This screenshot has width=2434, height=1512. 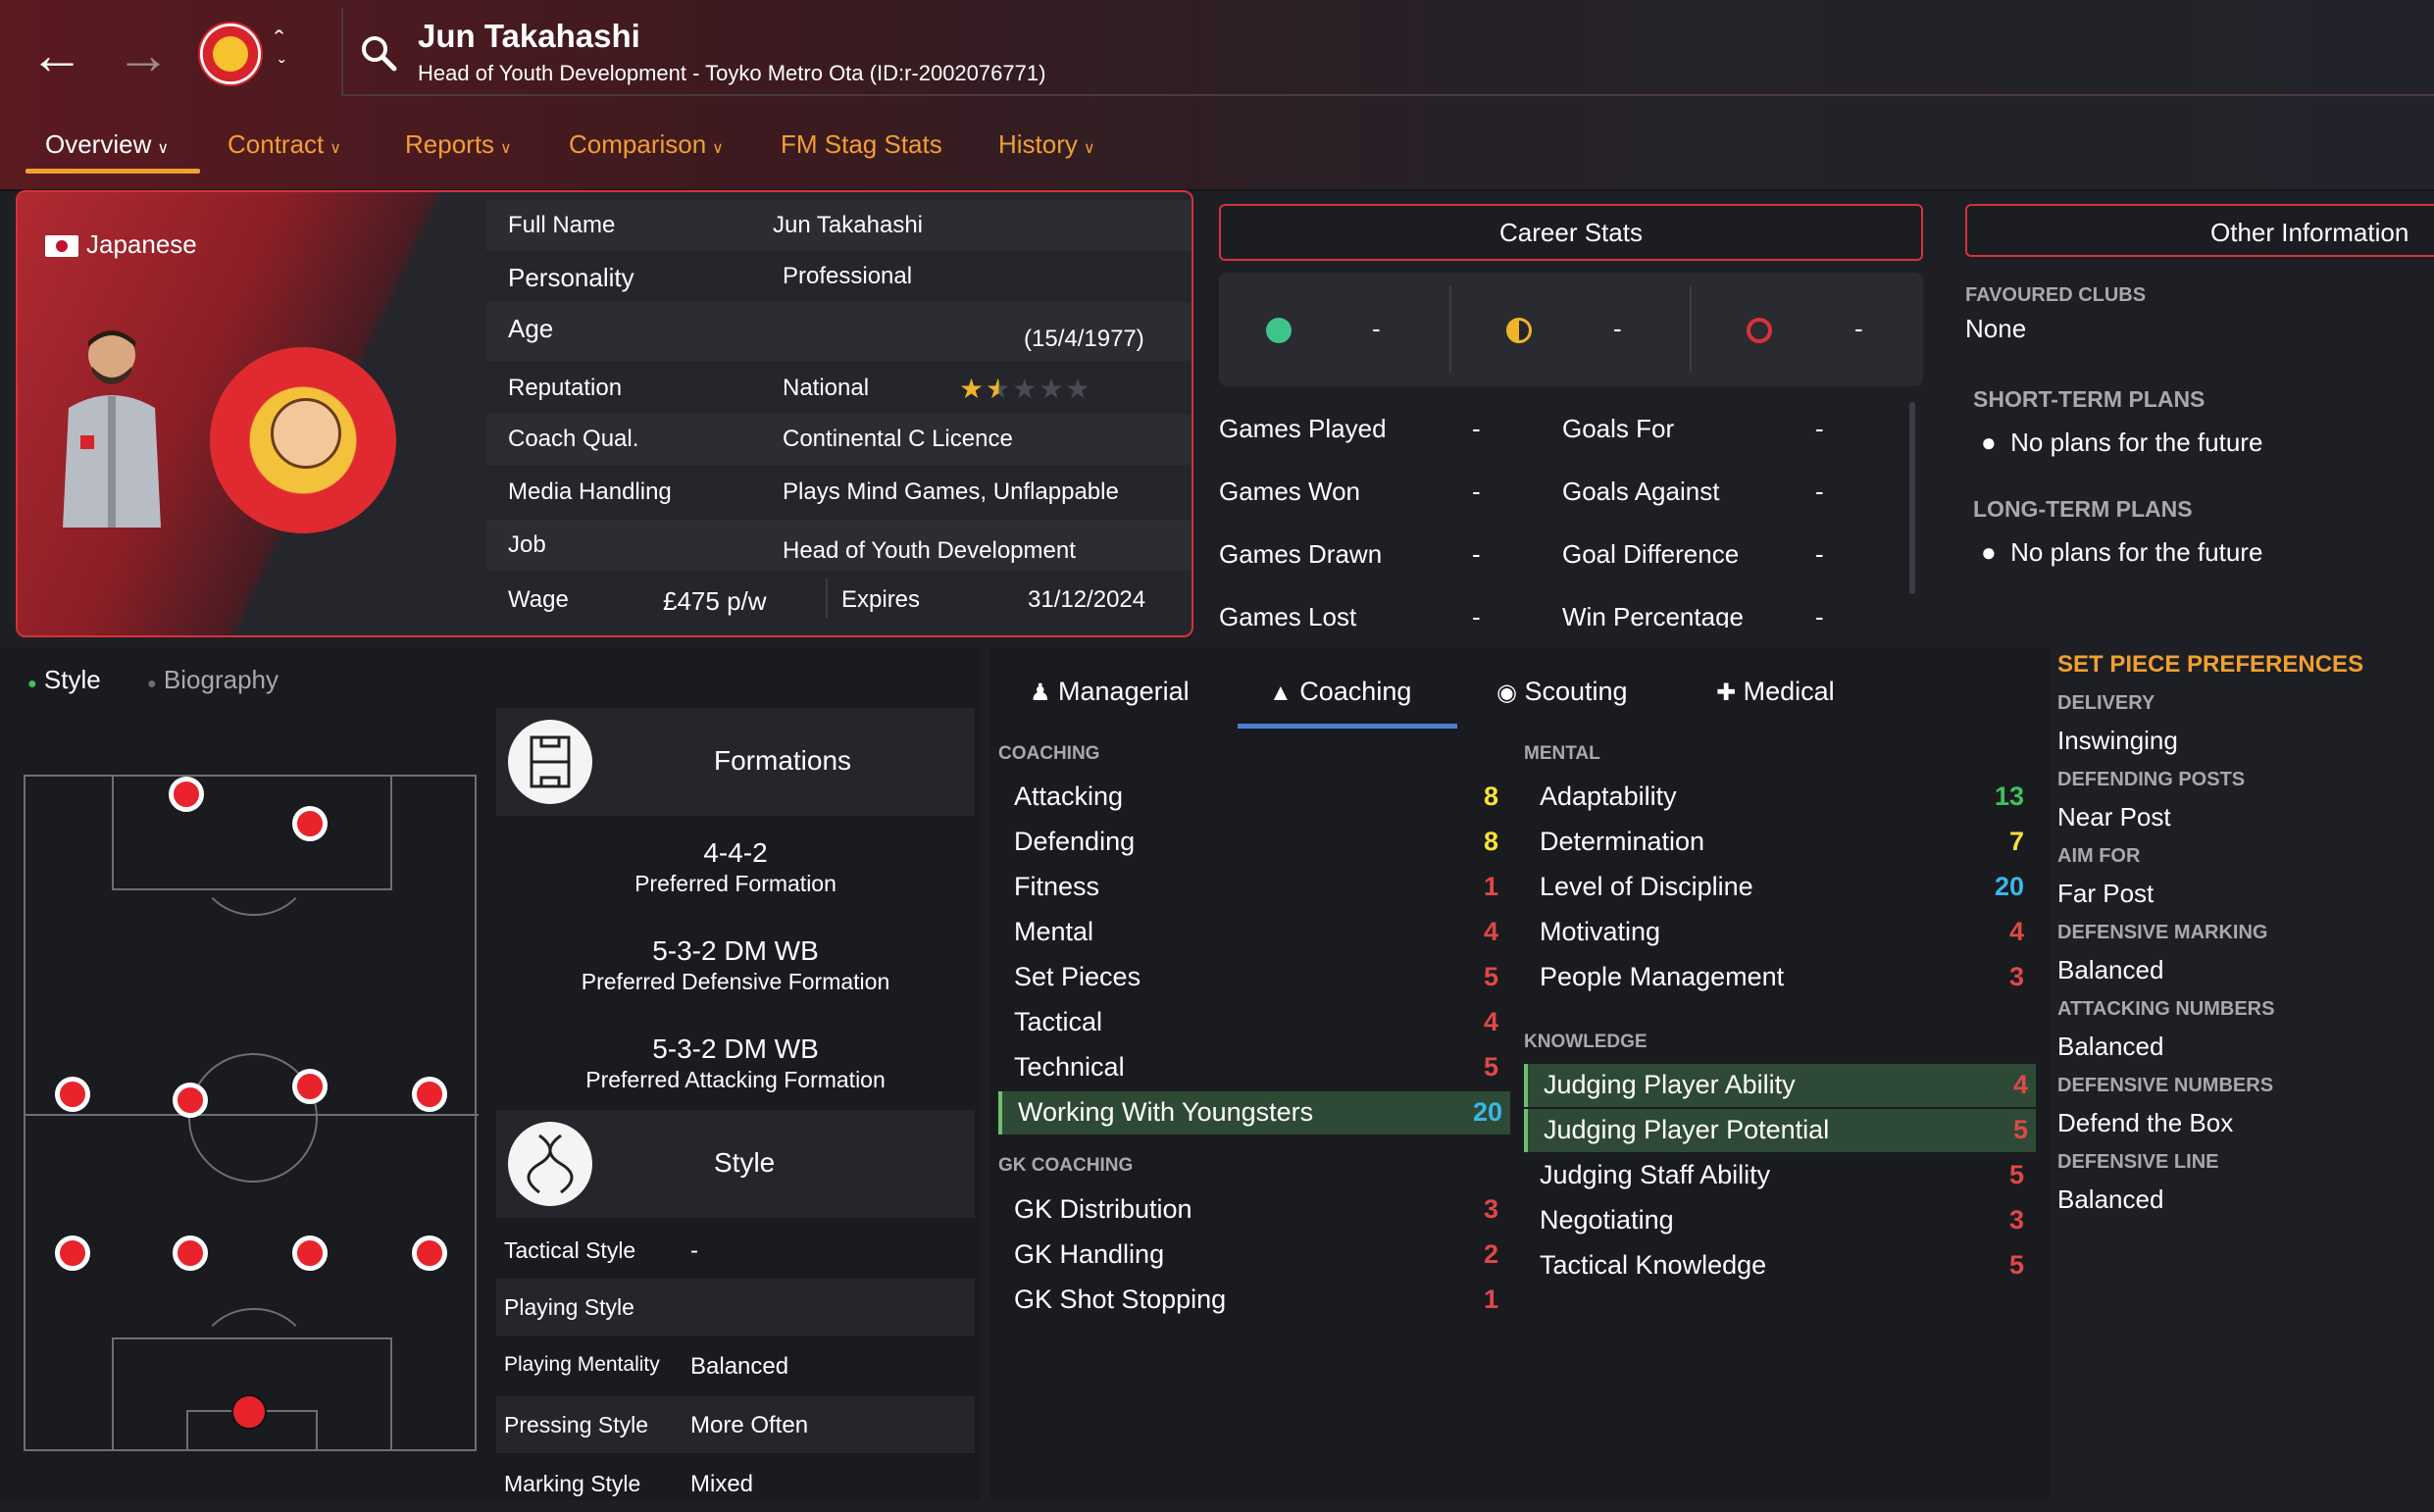 I want to click on tab-fm-stag-stats: FM Stag Stats, so click(x=862, y=144).